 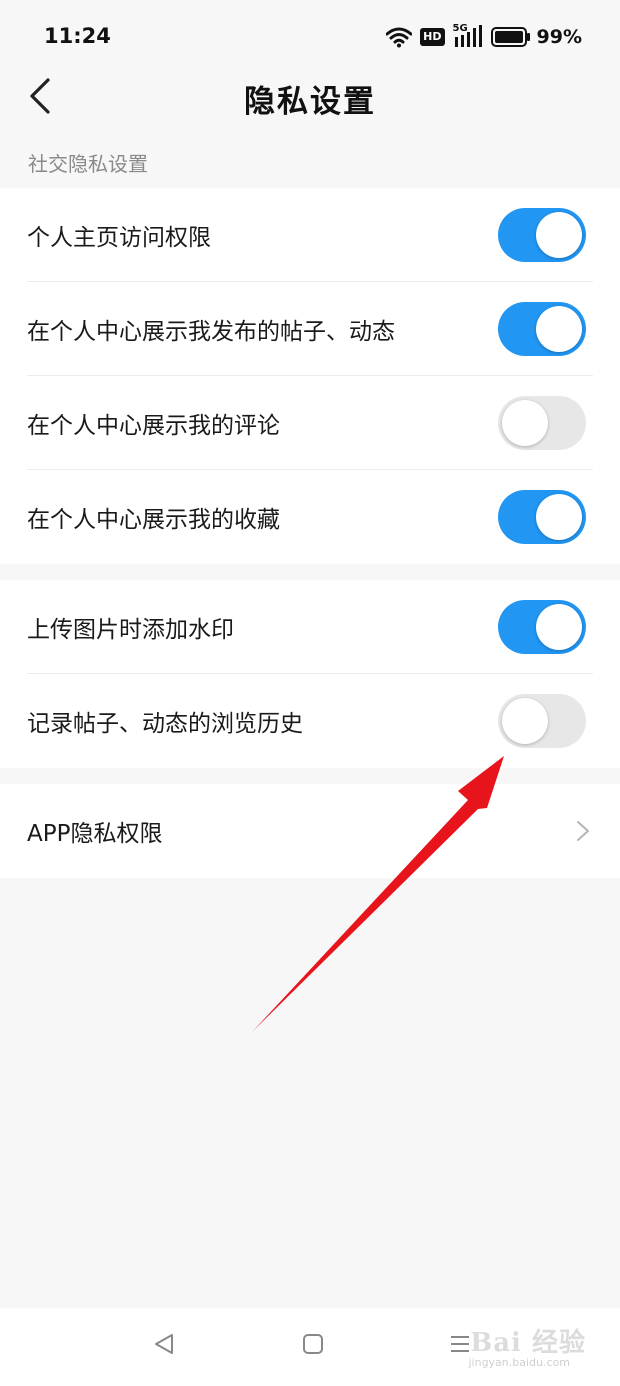 What do you see at coordinates (77, 36) in the screenshot?
I see `status-time: 11:24` at bounding box center [77, 36].